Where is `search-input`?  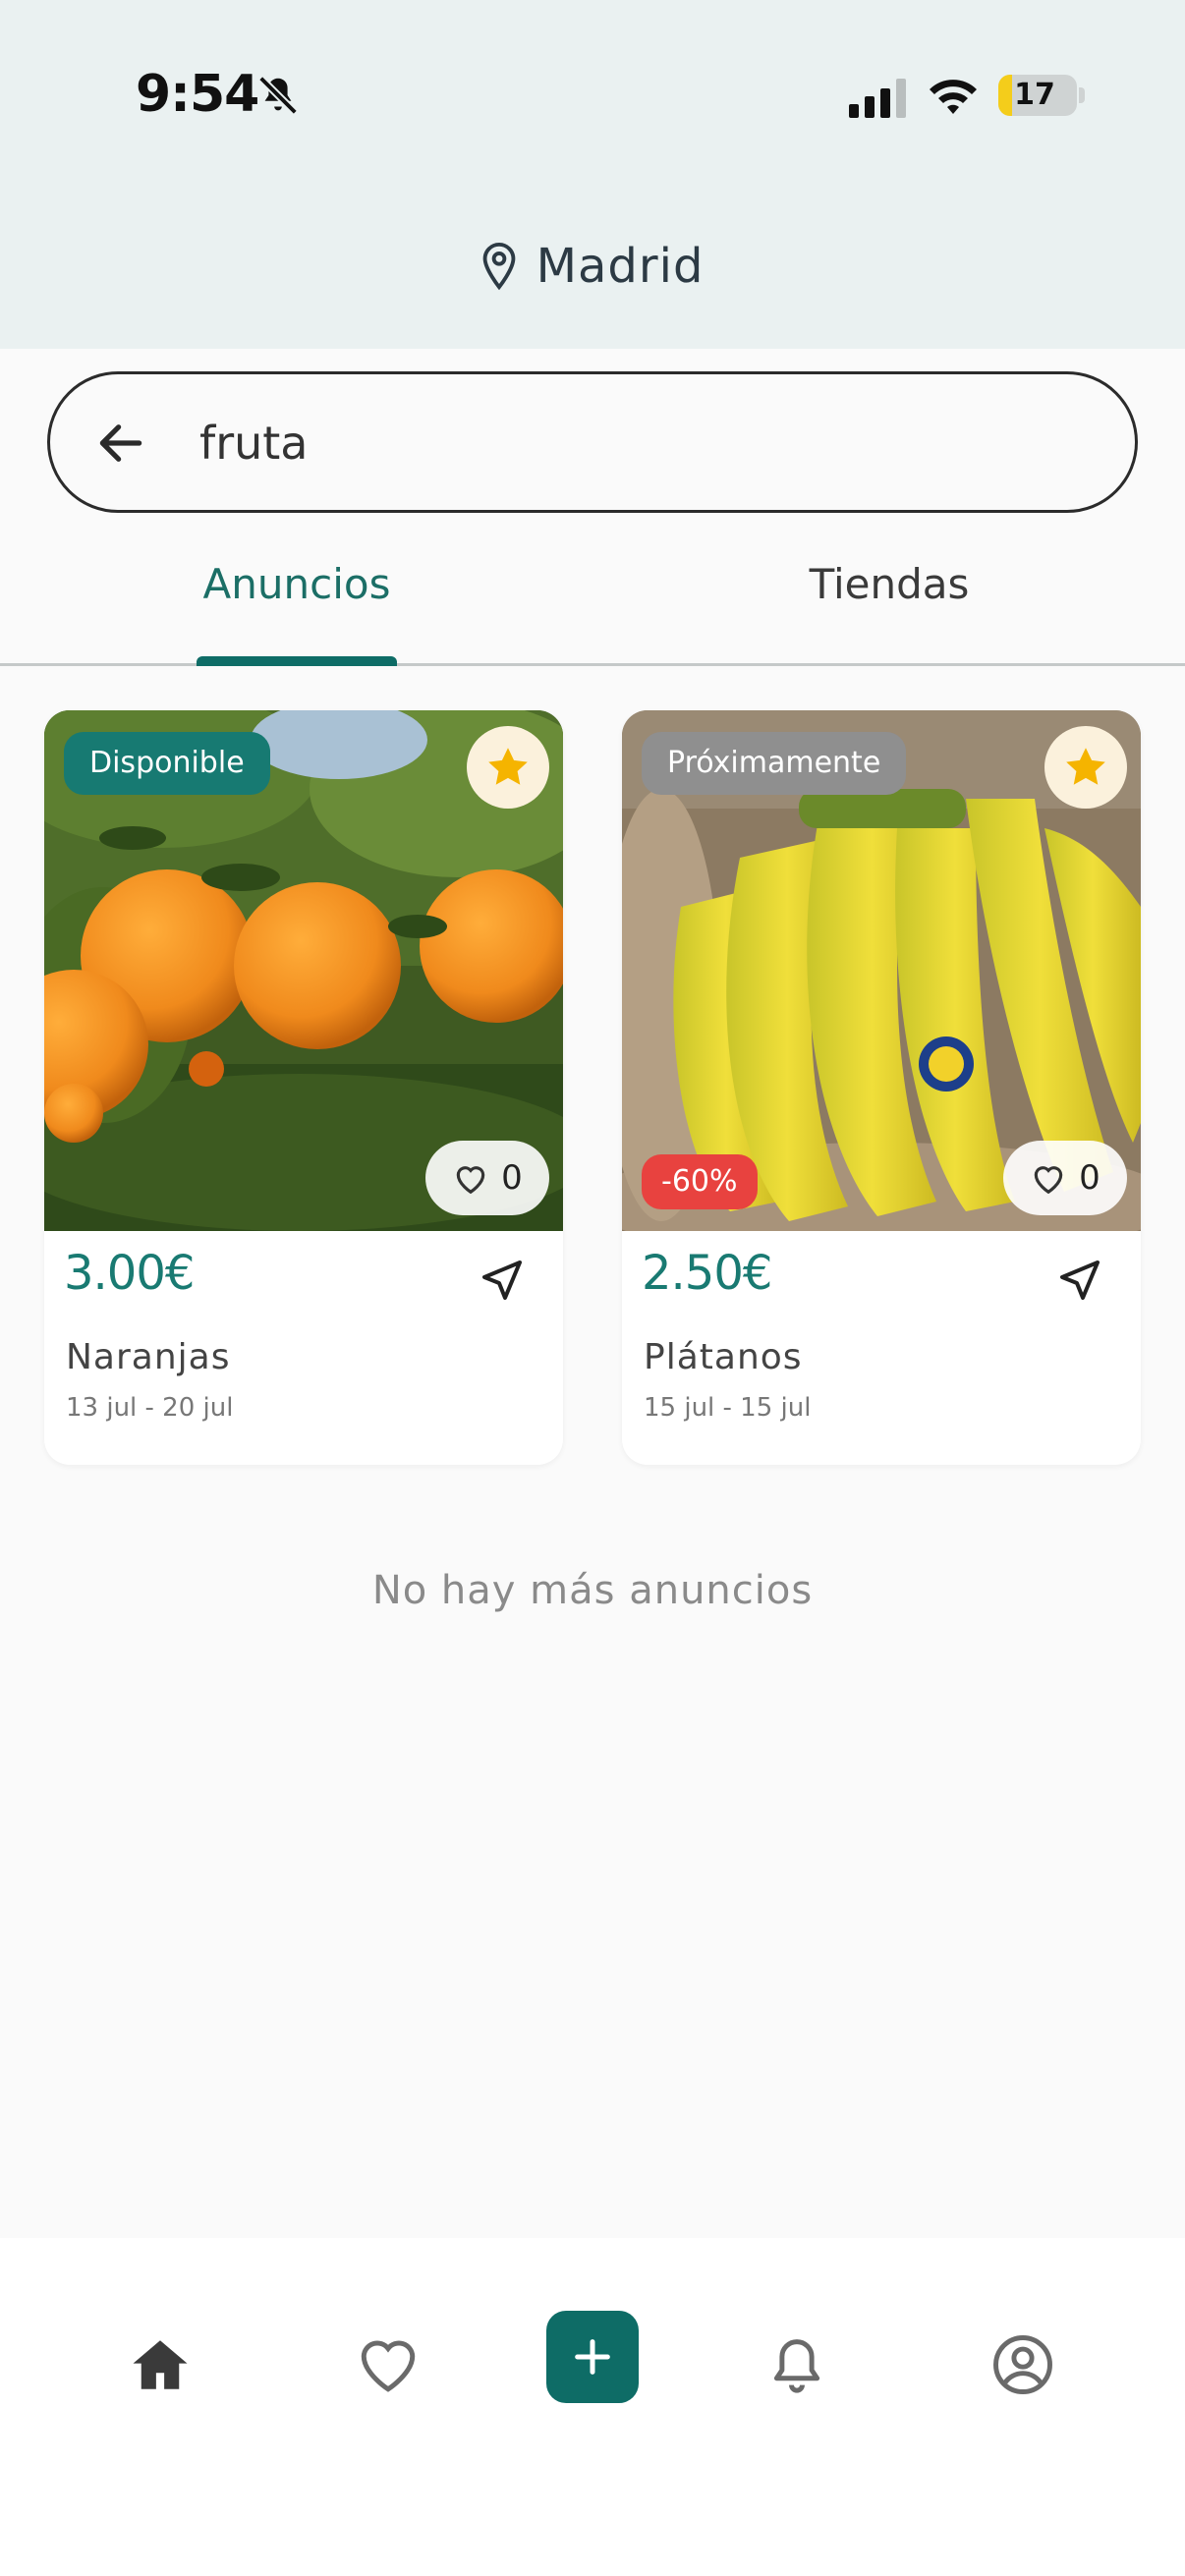
search-input is located at coordinates (641, 443).